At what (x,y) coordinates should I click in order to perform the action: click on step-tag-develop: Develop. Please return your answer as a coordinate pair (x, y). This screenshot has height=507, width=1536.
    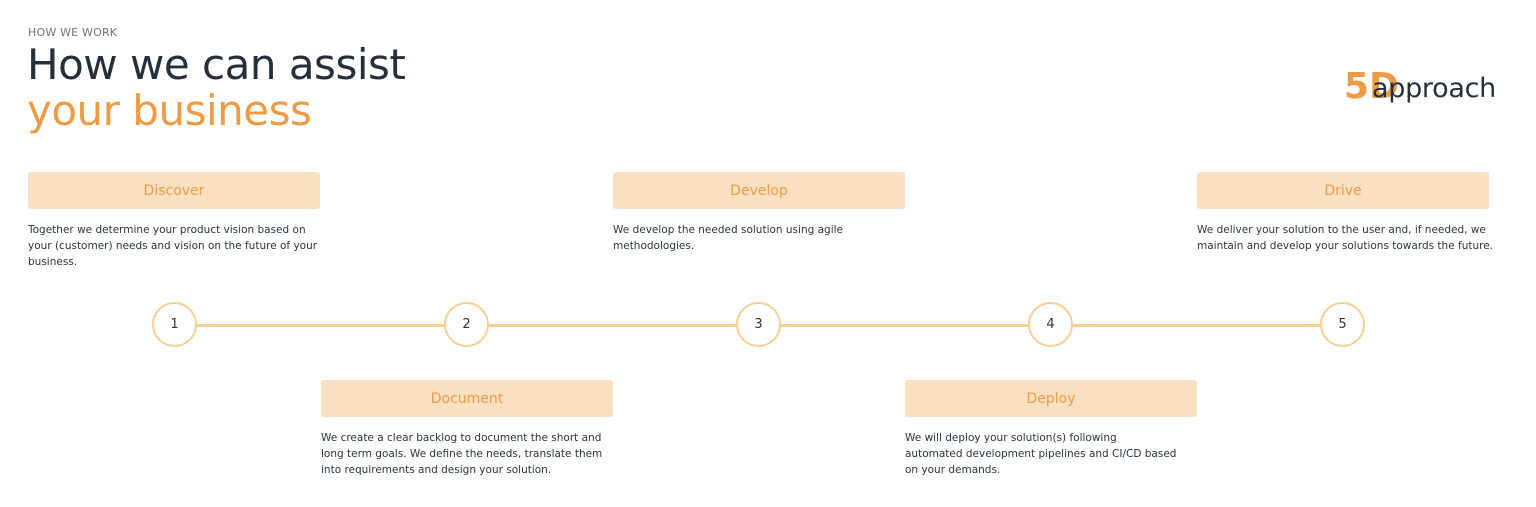
    Looking at the image, I should click on (759, 190).